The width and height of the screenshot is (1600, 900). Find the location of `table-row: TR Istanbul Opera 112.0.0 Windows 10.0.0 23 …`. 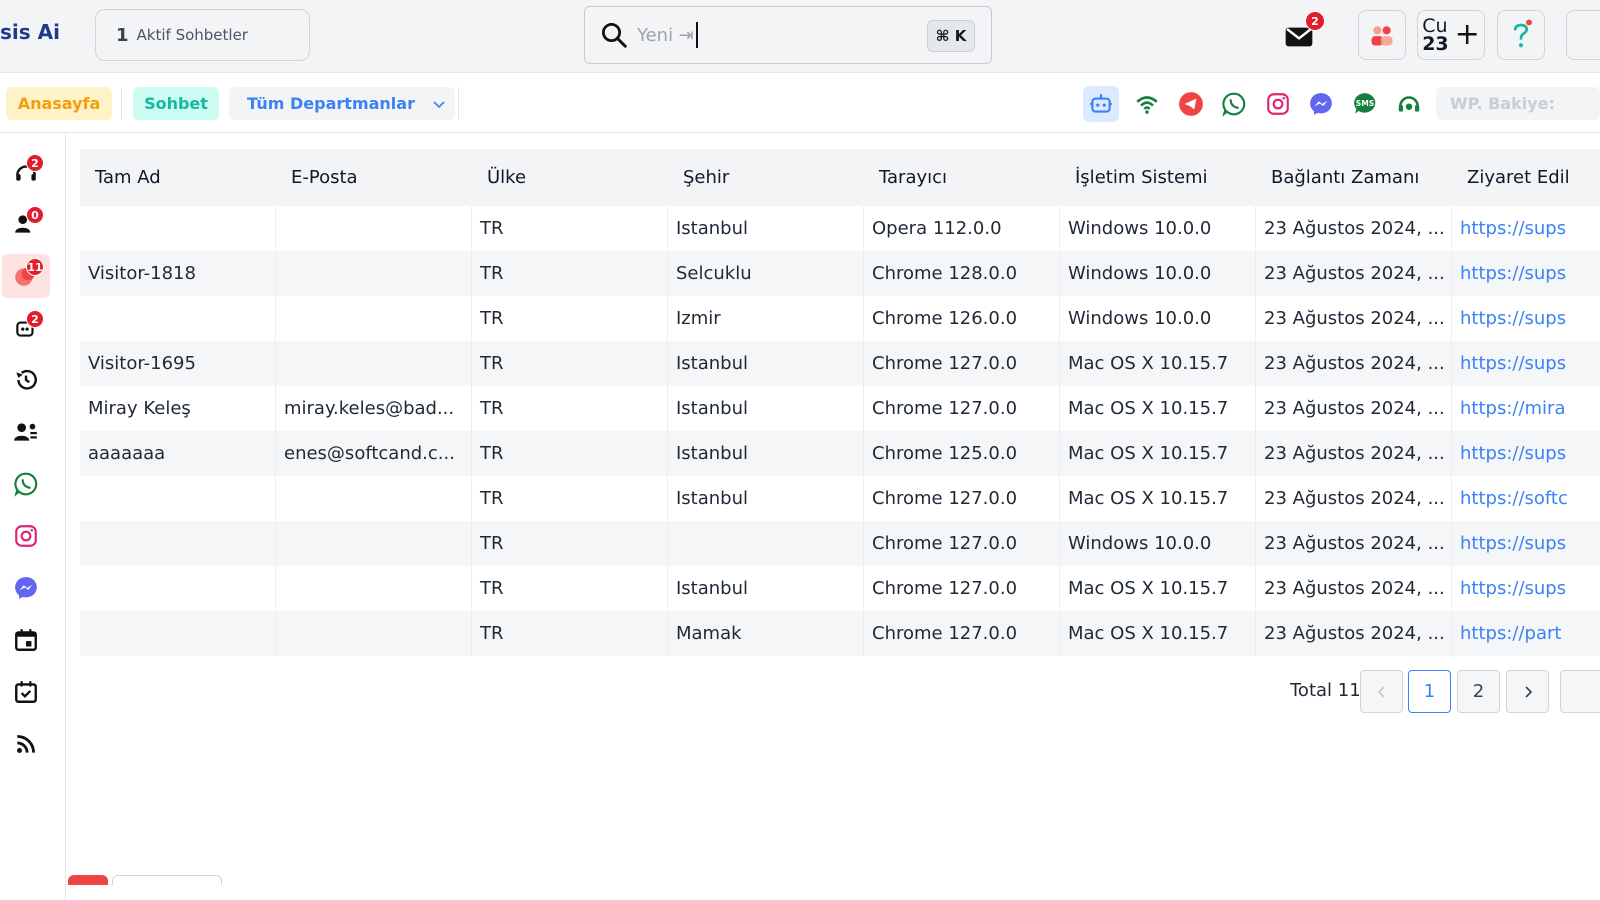

table-row: TR Istanbul Opera 112.0.0 Windows 10.0.0 23 … is located at coordinates (840, 228).